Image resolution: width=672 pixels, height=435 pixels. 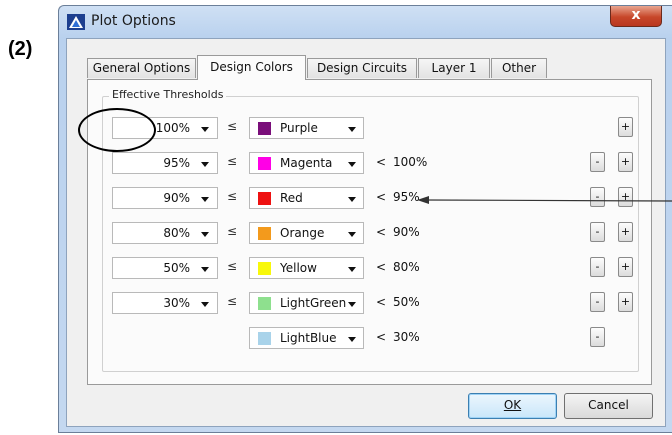 I want to click on ok-label: OK, so click(x=512, y=405).